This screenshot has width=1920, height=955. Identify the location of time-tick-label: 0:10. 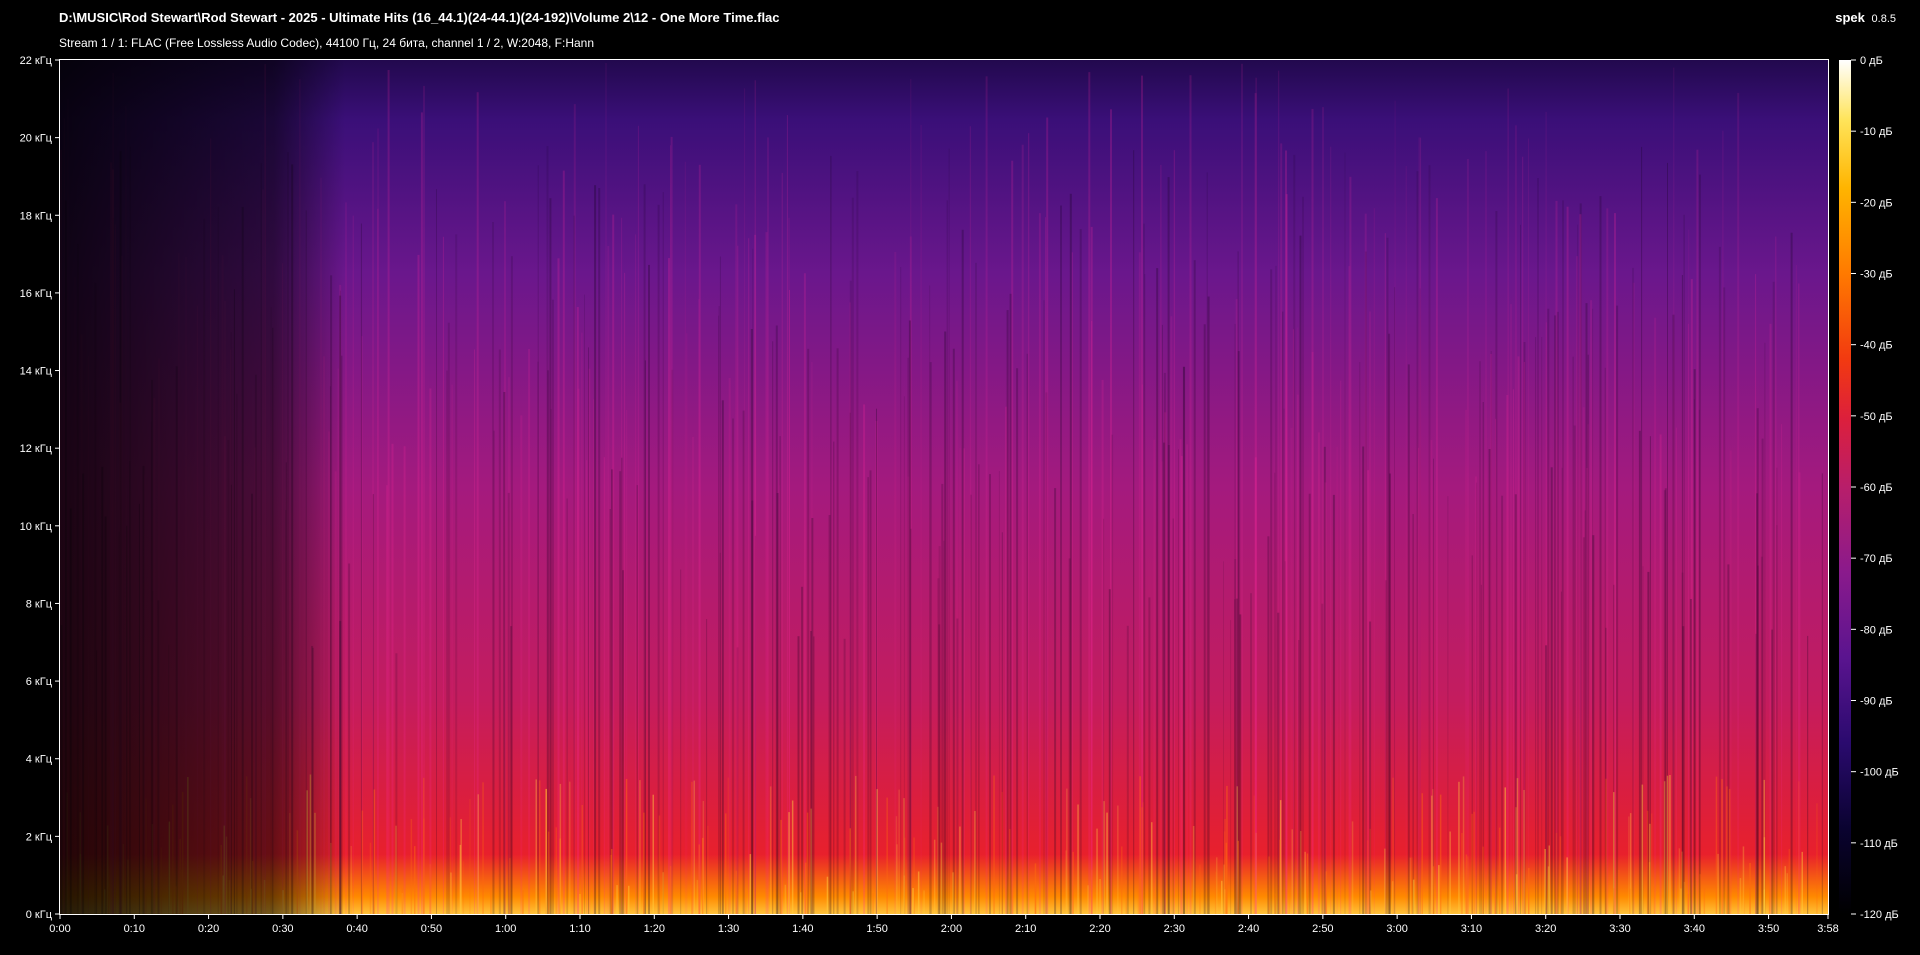
(134, 929).